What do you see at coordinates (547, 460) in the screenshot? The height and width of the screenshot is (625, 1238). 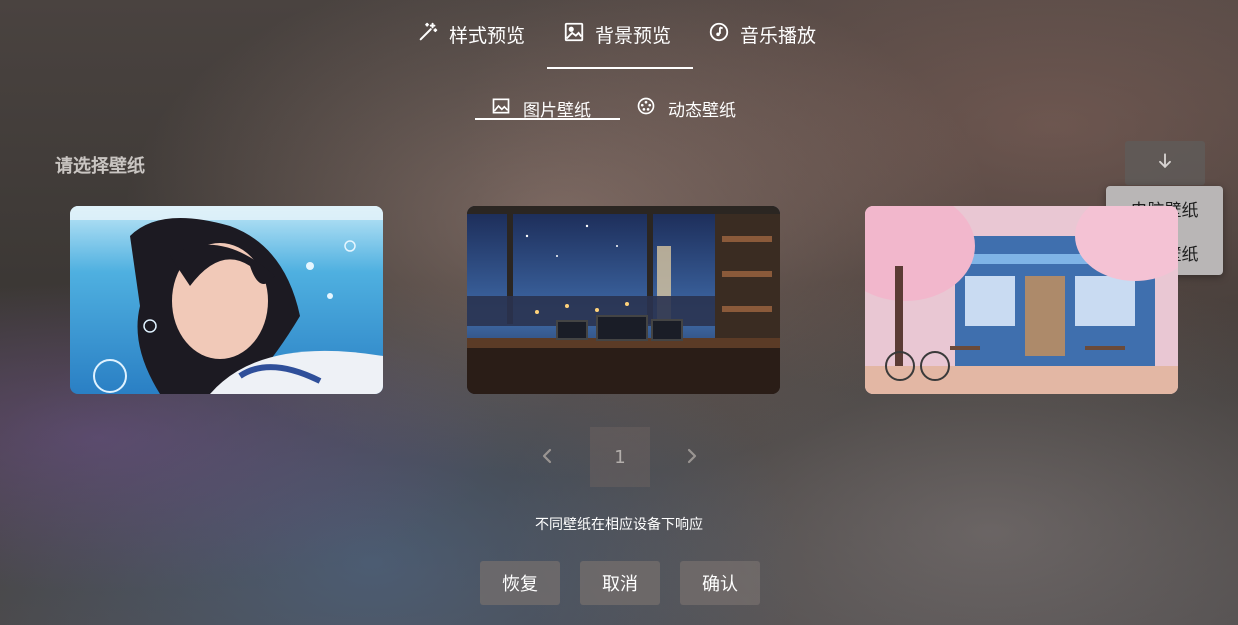 I see `chevron-left-icon` at bounding box center [547, 460].